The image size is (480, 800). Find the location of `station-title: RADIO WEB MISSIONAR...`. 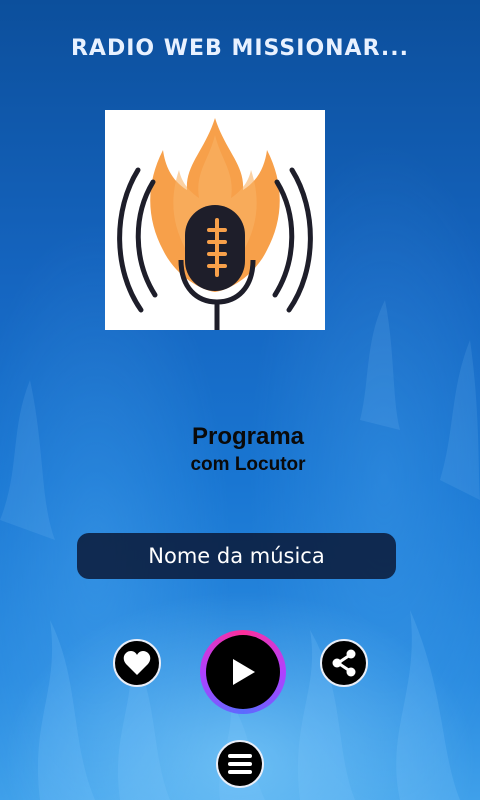

station-title: RADIO WEB MISSIONAR... is located at coordinates (240, 48).